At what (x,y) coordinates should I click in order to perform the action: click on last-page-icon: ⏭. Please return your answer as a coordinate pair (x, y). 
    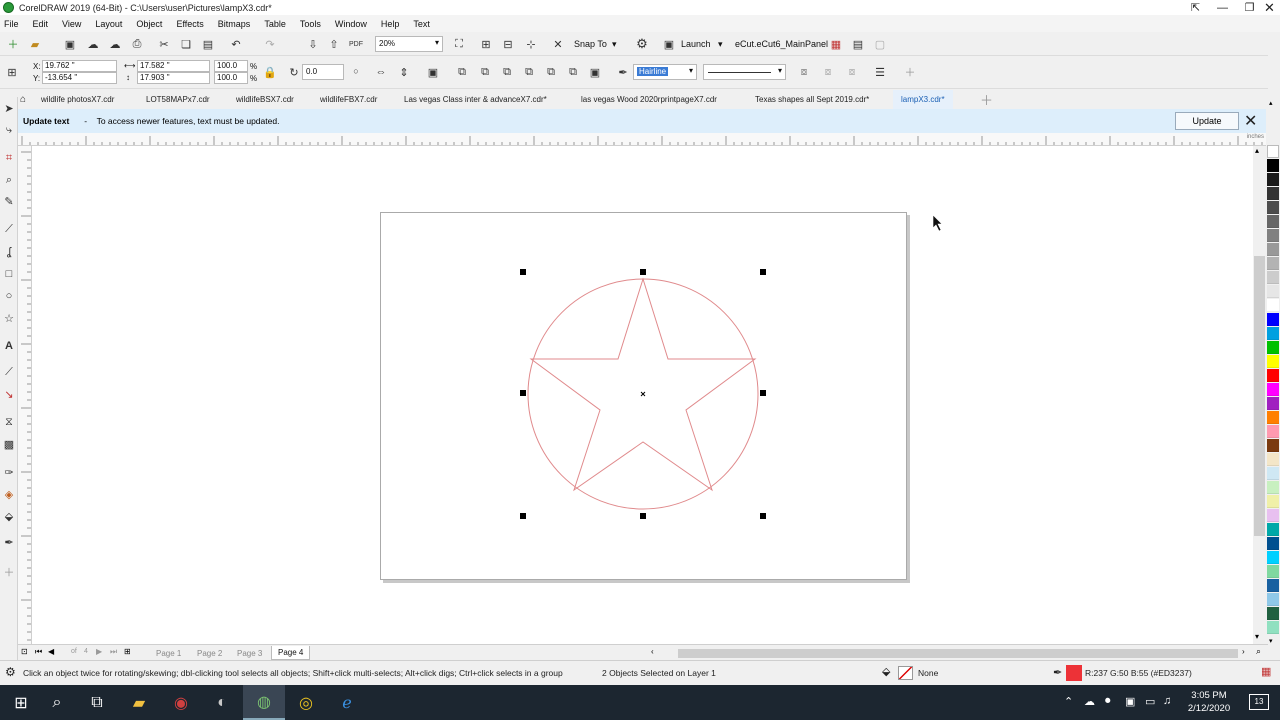
    Looking at the image, I should click on (113, 652).